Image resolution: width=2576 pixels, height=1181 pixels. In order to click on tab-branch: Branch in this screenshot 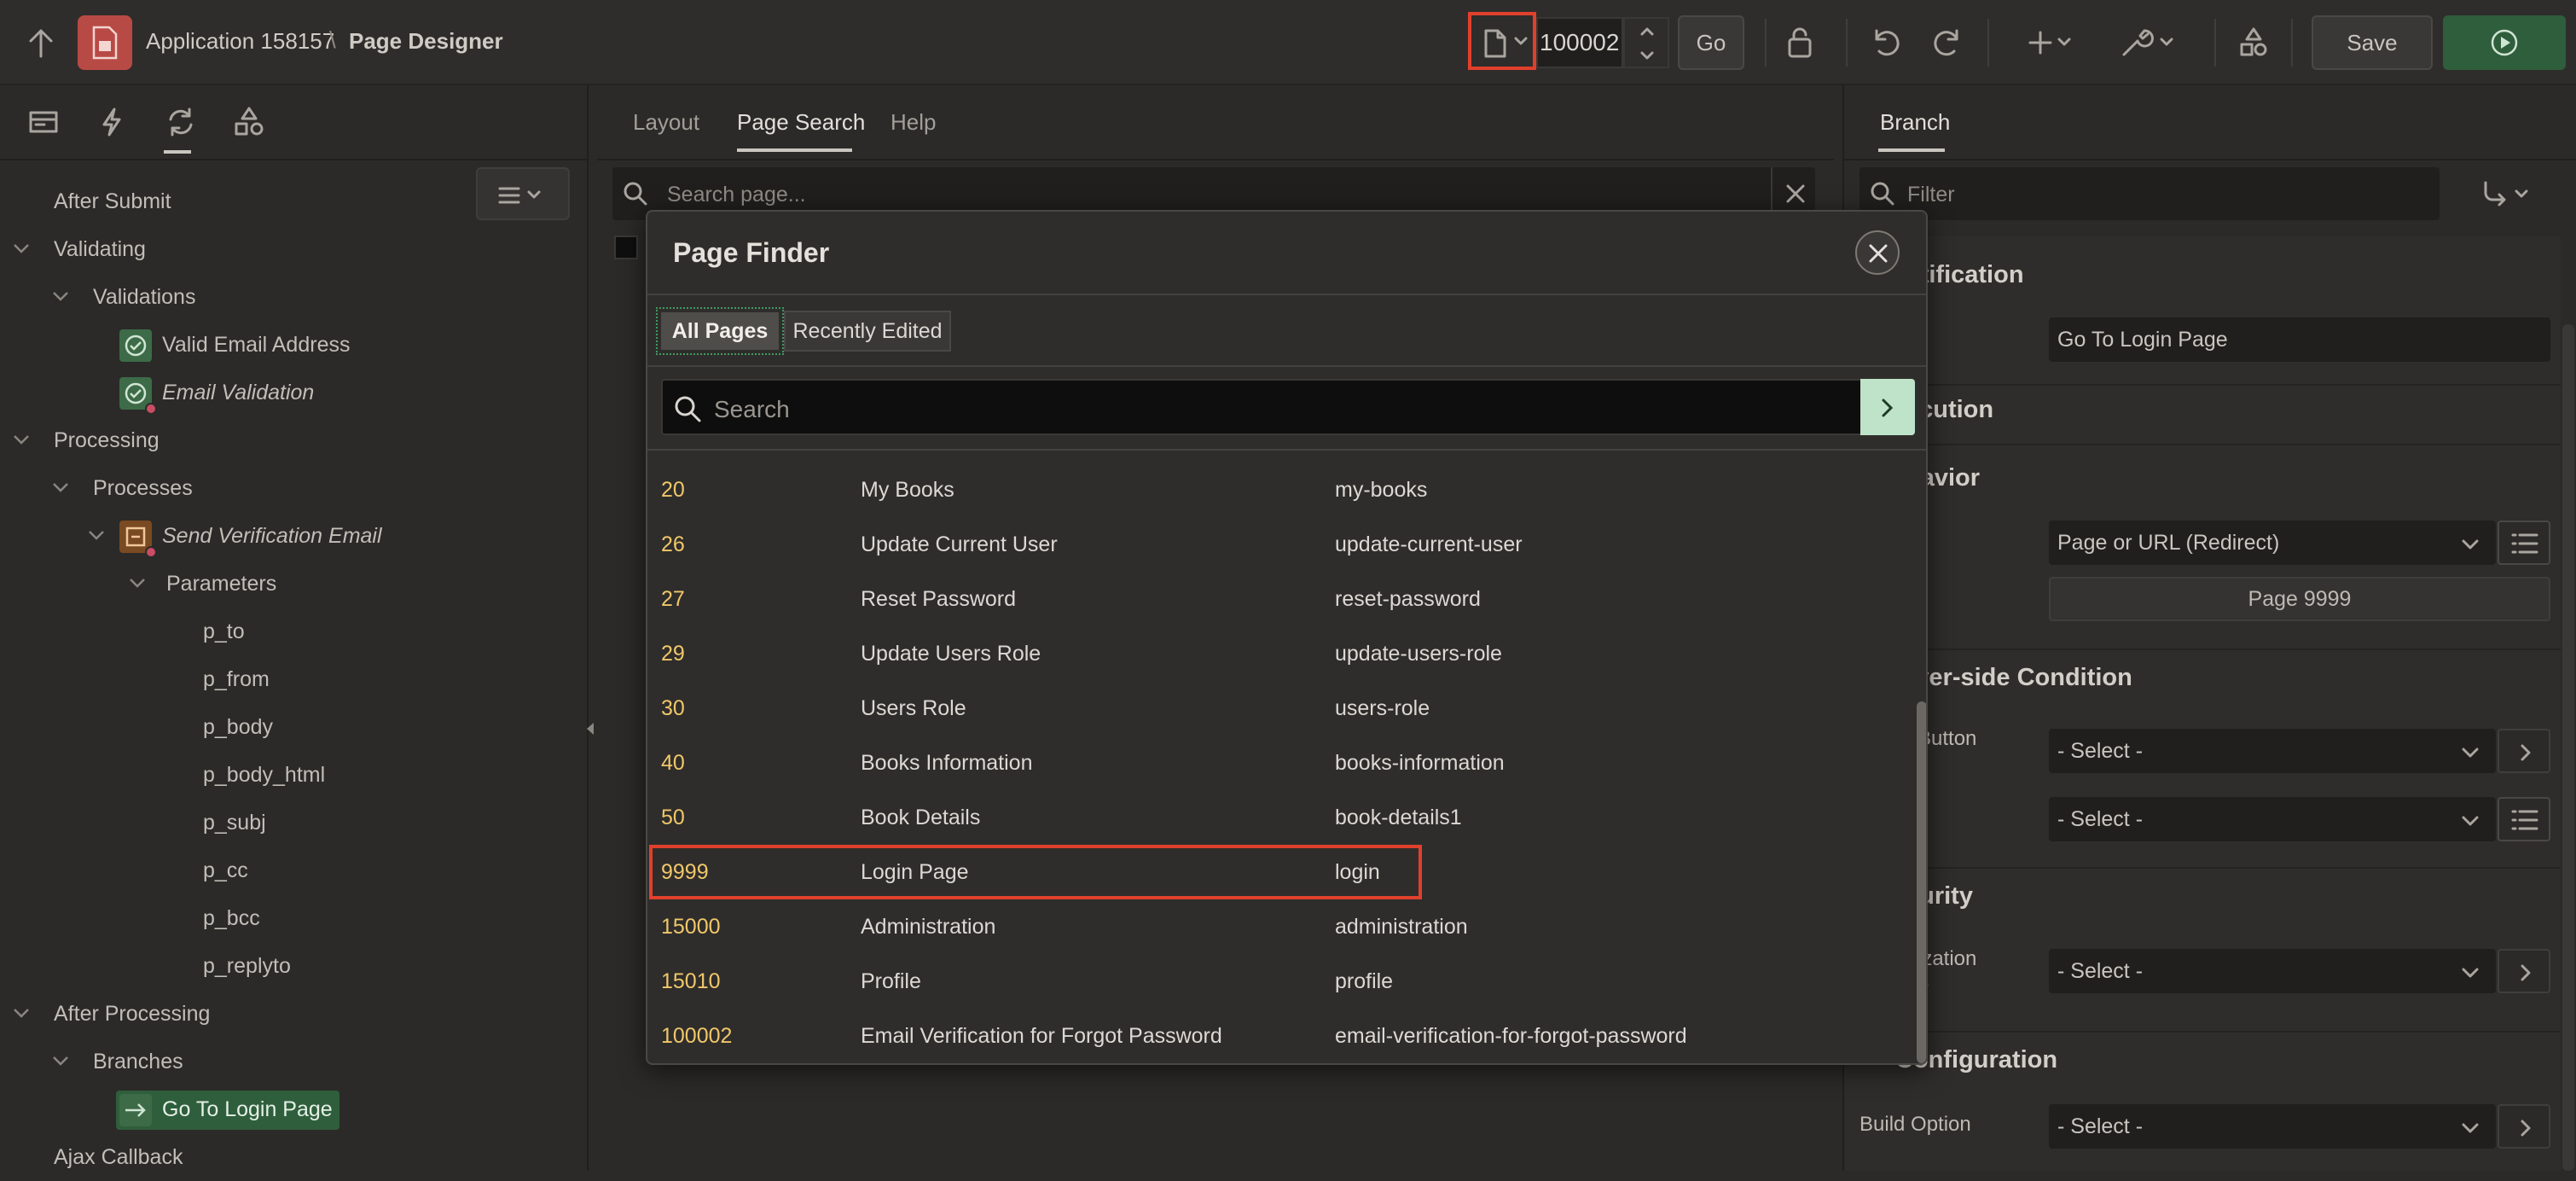, I will do `click(1915, 122)`.